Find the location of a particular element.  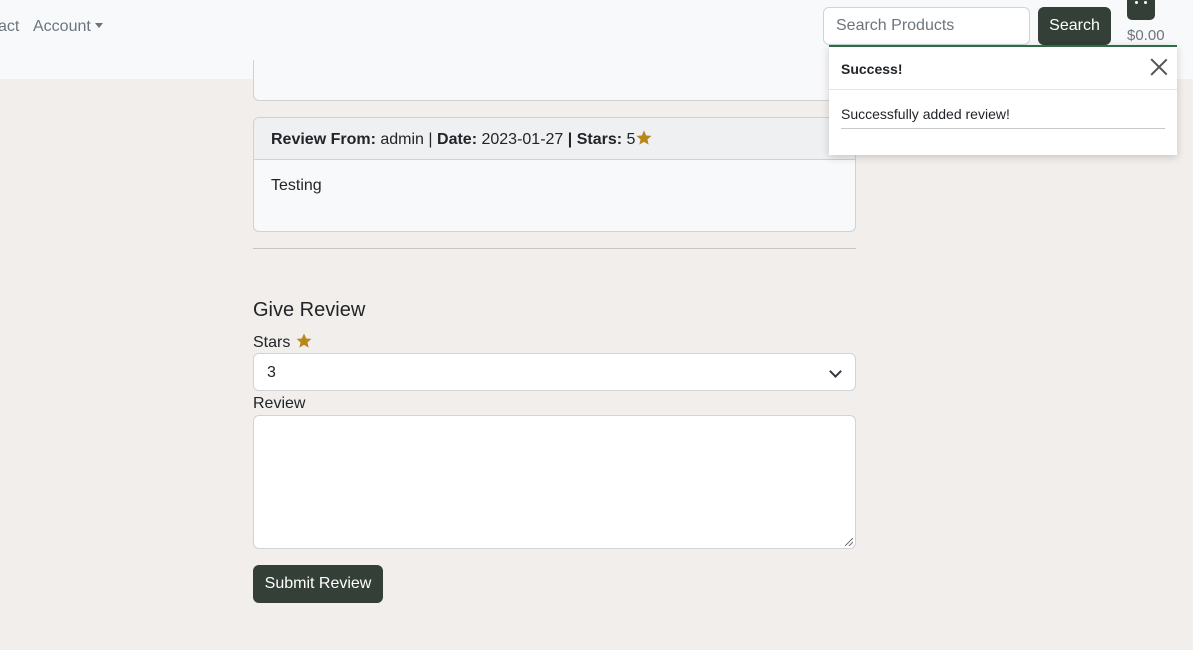

review-body: Testing is located at coordinates (296, 185).